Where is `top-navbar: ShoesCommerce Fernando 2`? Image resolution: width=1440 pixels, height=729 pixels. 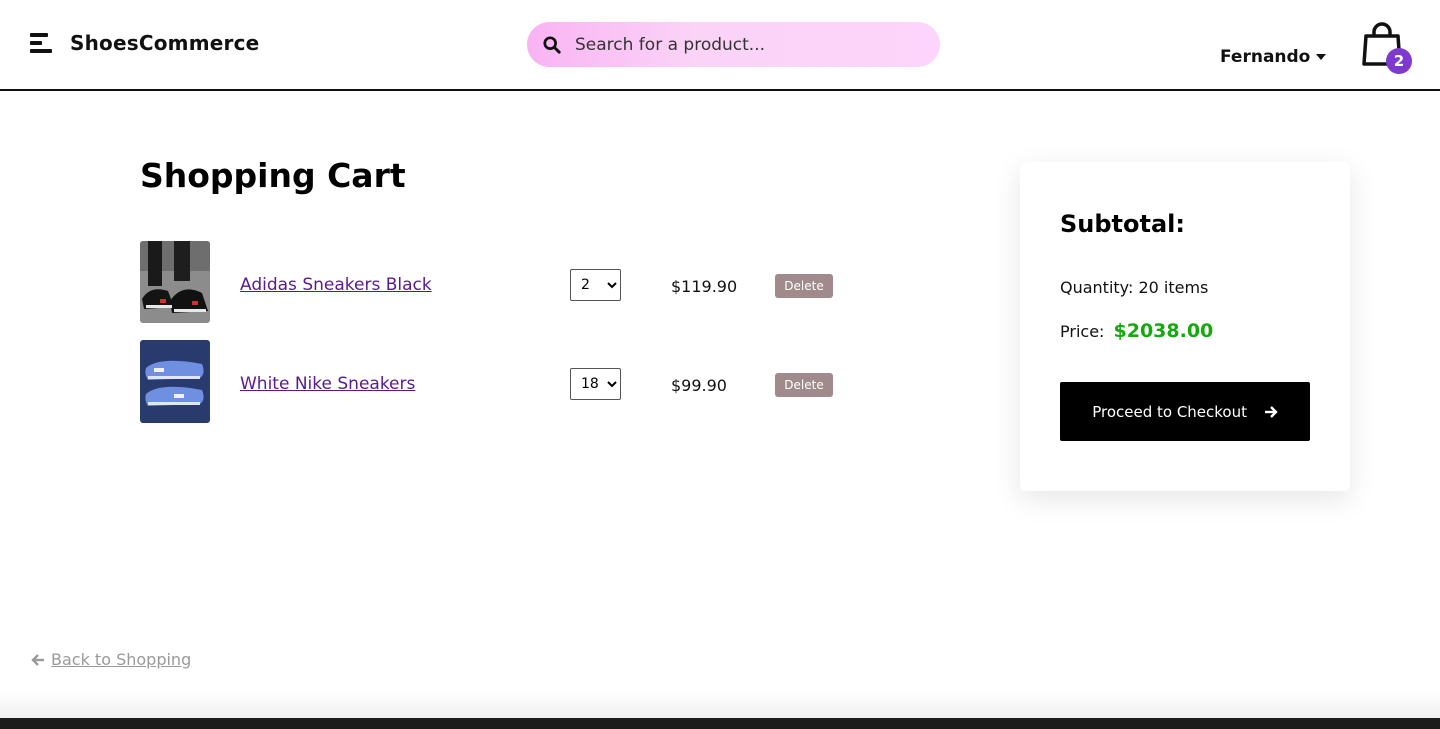 top-navbar: ShoesCommerce Fernando 2 is located at coordinates (720, 45).